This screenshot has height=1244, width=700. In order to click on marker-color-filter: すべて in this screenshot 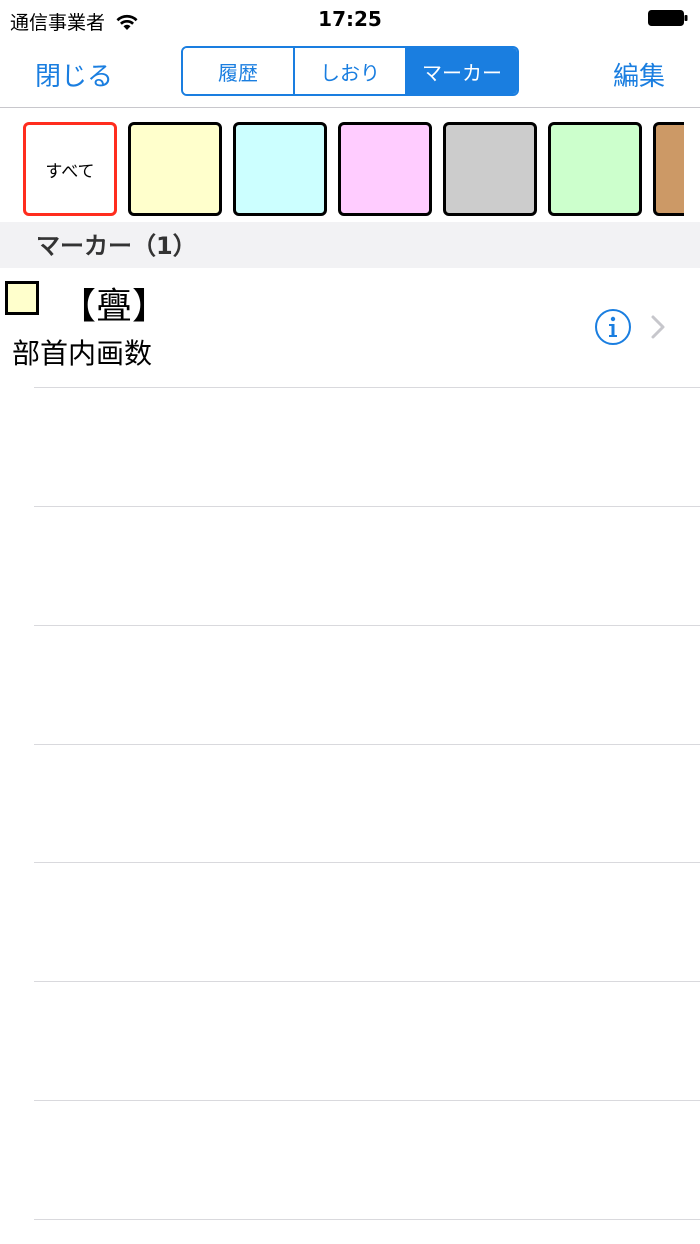, I will do `click(342, 165)`.